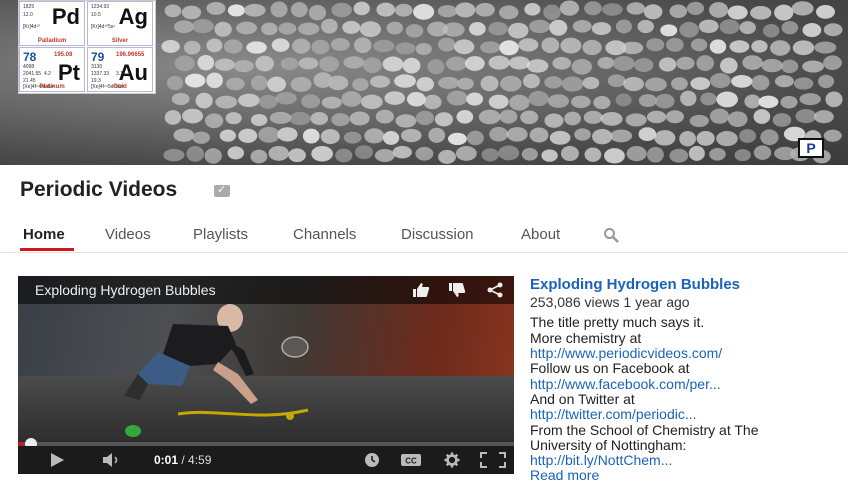  I want to click on settings-gear-icon, so click(452, 460).